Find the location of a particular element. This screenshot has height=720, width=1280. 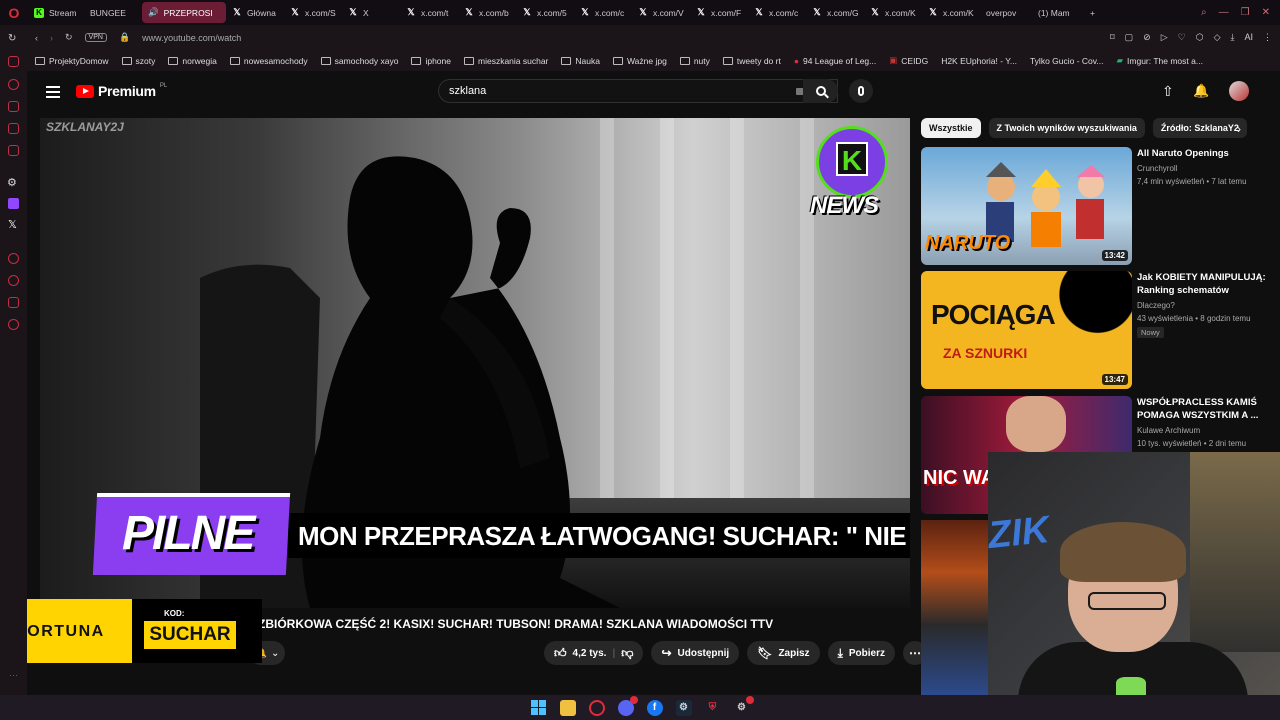

windows-start-icon is located at coordinates (539, 707).